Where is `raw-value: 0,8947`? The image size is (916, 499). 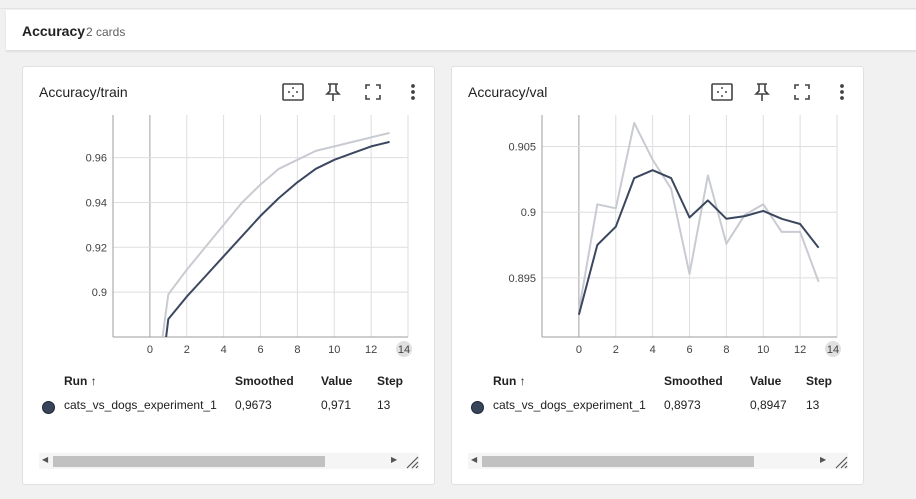 raw-value: 0,8947 is located at coordinates (768, 405).